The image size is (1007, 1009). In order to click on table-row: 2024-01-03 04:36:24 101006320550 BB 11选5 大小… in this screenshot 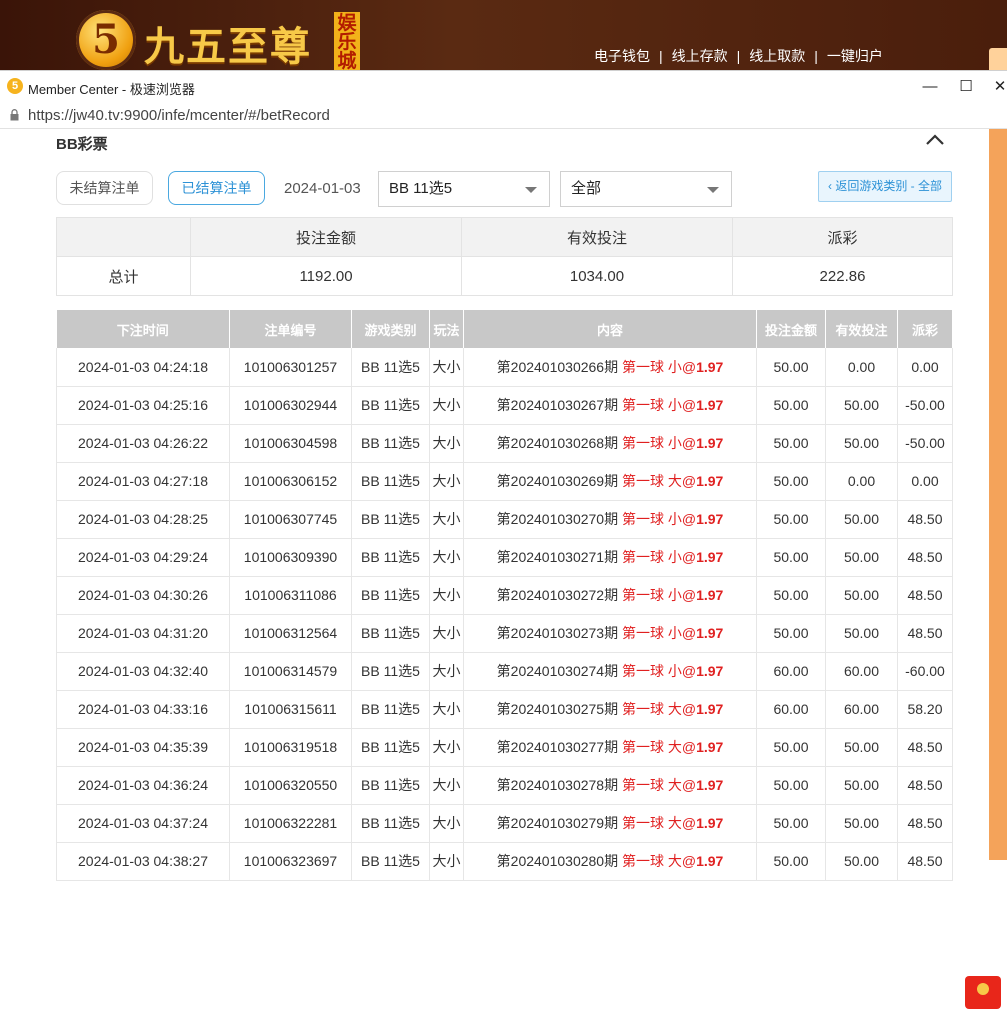, I will do `click(504, 785)`.